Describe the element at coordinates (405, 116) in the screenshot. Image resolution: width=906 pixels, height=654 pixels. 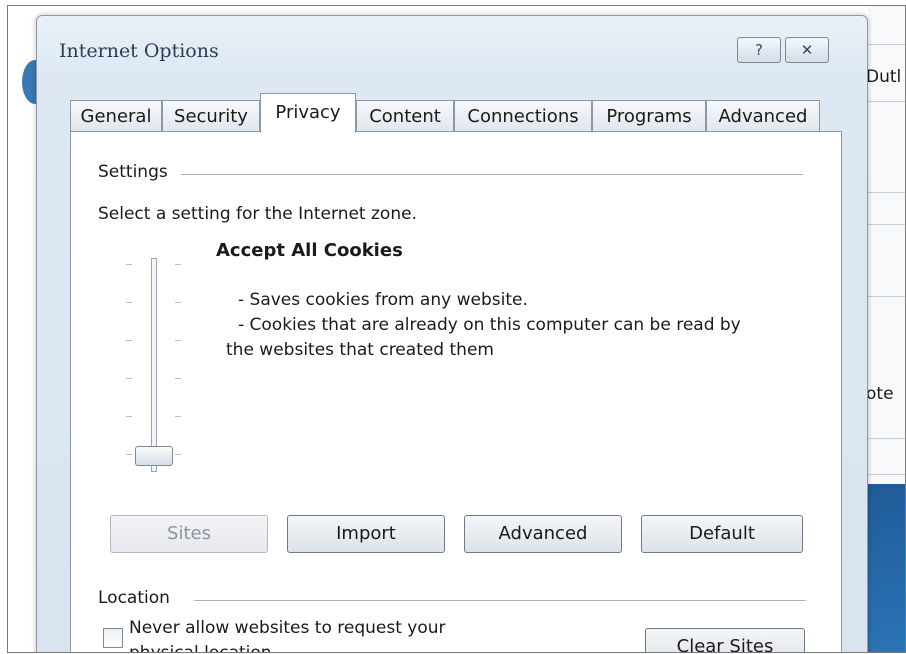
I see `tab-content: Content` at that location.